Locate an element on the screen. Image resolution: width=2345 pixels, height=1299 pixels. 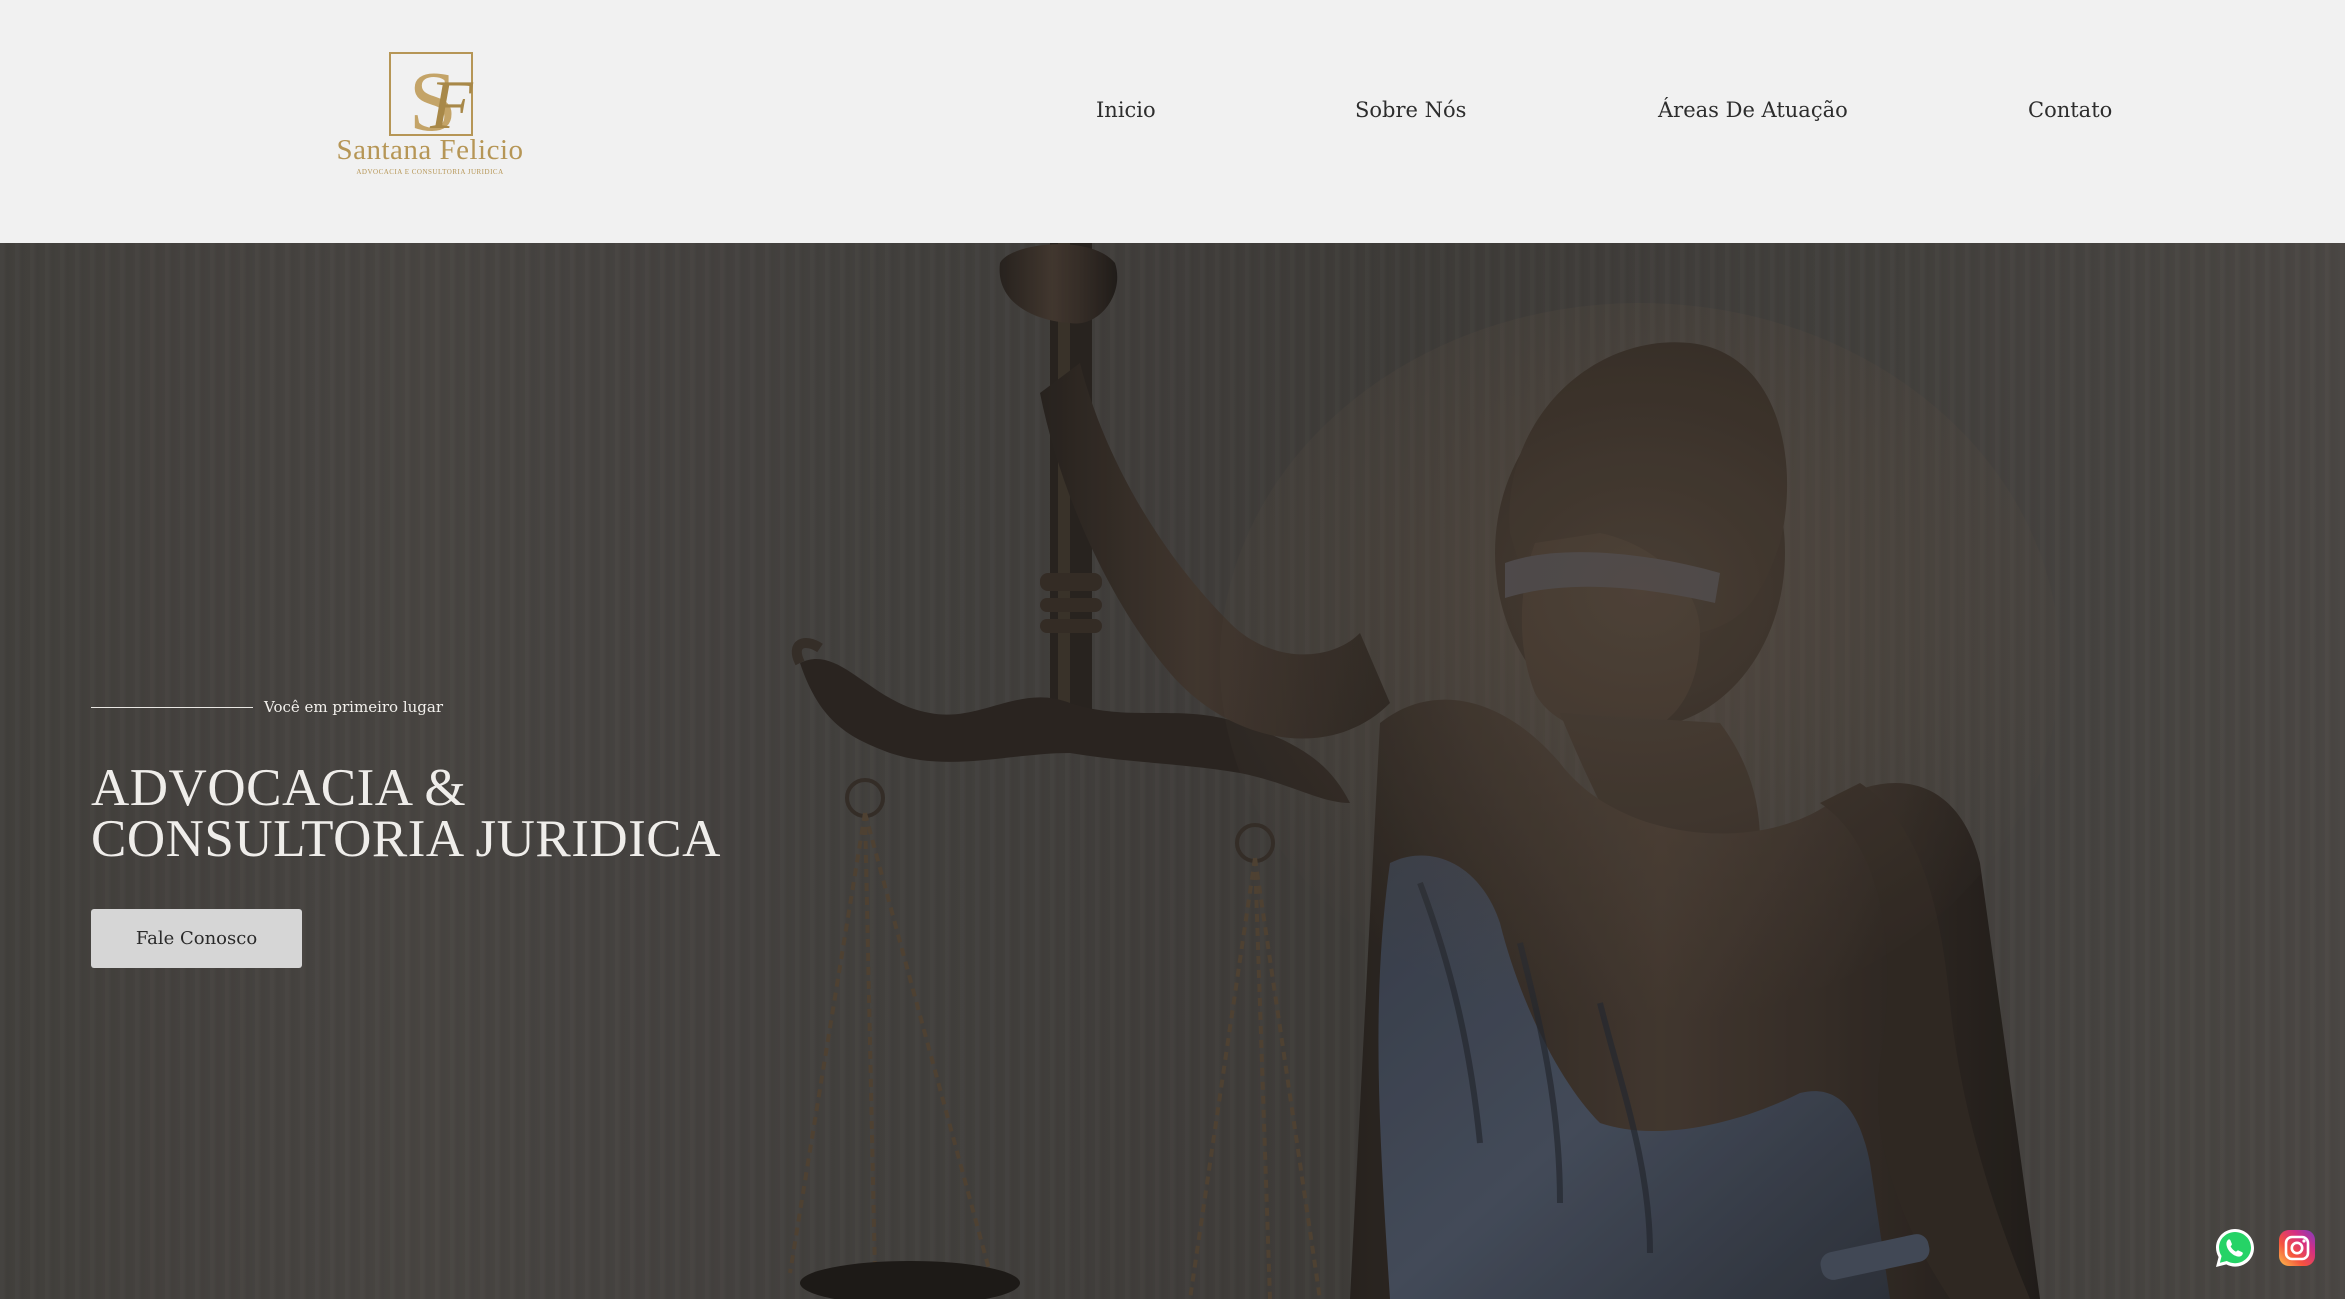
nav-item-sobre-nos: Sobre Nós is located at coordinates (1410, 110).